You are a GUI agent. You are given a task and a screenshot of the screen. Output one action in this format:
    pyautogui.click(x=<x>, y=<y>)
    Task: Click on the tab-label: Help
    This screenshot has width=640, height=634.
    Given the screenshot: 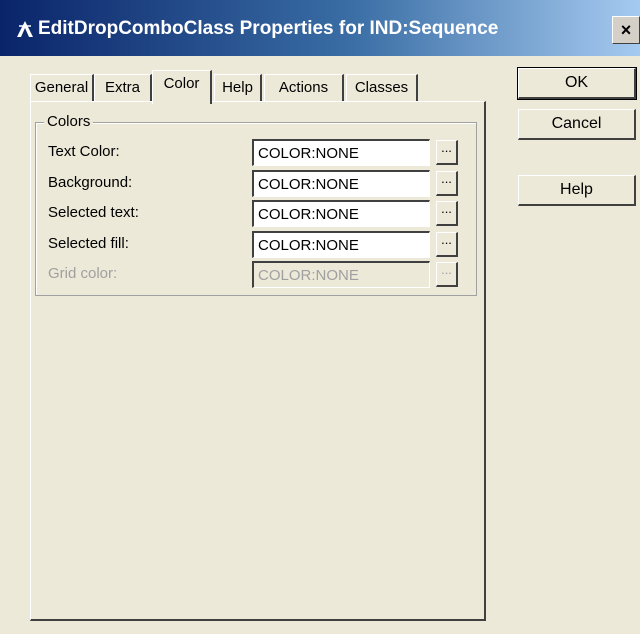 What is the action you would take?
    pyautogui.click(x=237, y=87)
    